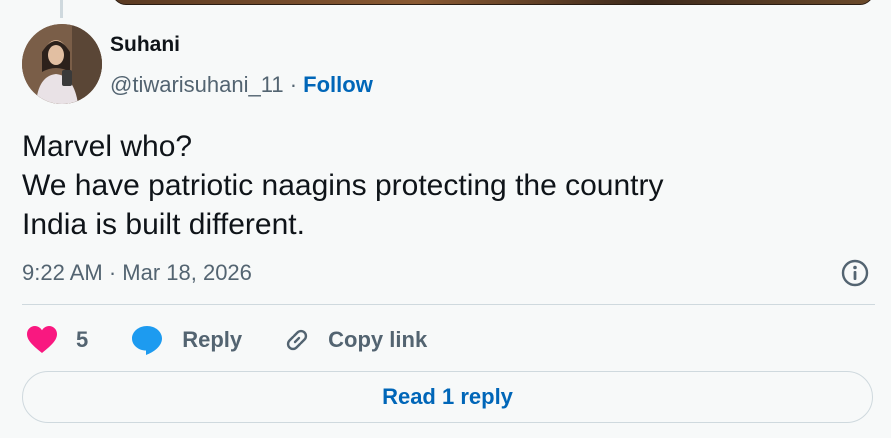 Image resolution: width=891 pixels, height=438 pixels. I want to click on previous-tweet-media, so click(493, 2).